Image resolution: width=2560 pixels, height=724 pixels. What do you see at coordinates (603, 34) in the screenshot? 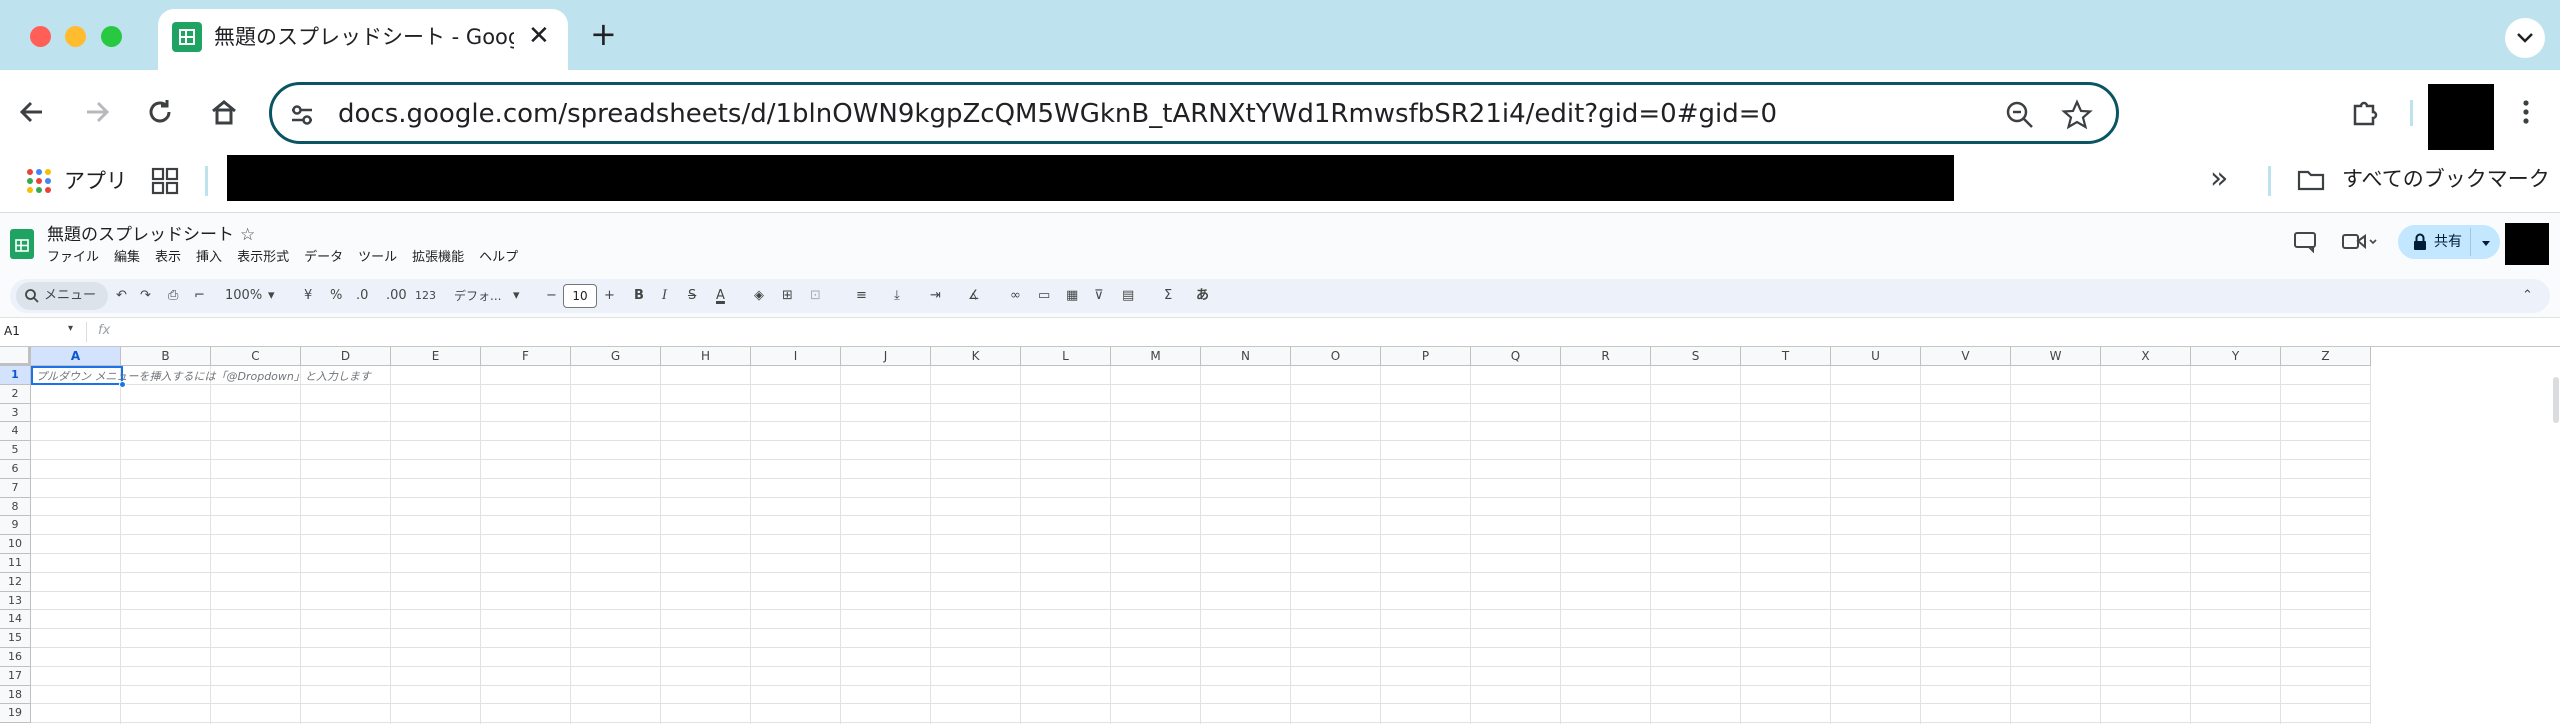
I see `new-tab-button: +` at bounding box center [603, 34].